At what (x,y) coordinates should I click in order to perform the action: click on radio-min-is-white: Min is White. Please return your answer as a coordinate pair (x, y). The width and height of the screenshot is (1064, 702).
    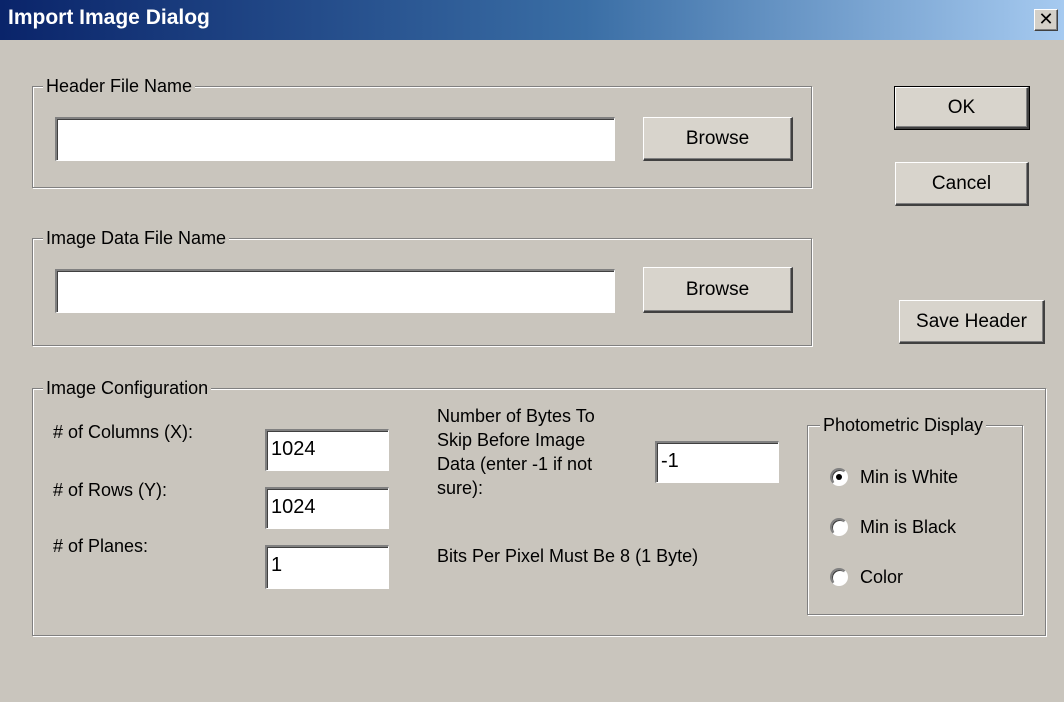
    Looking at the image, I should click on (920, 479).